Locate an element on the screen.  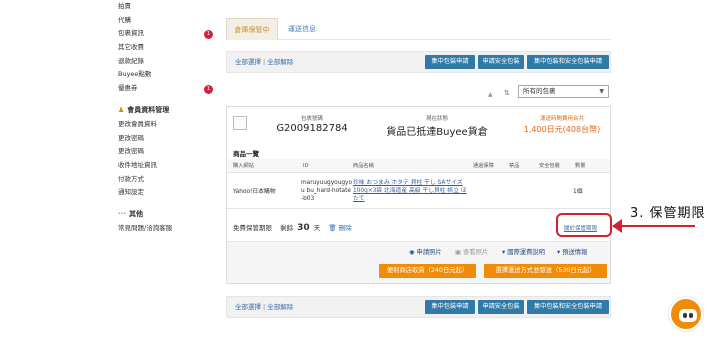
annotation-arrow-line is located at coordinates (657, 226).